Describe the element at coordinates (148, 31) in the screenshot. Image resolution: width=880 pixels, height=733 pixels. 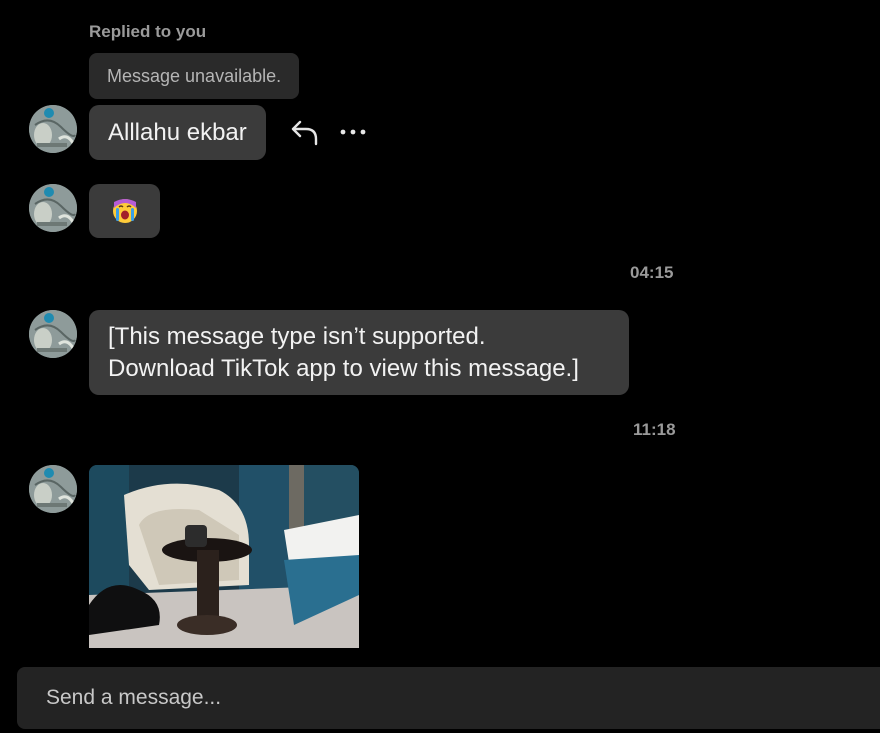
I see `replied-to-you-label: Replied to you` at that location.